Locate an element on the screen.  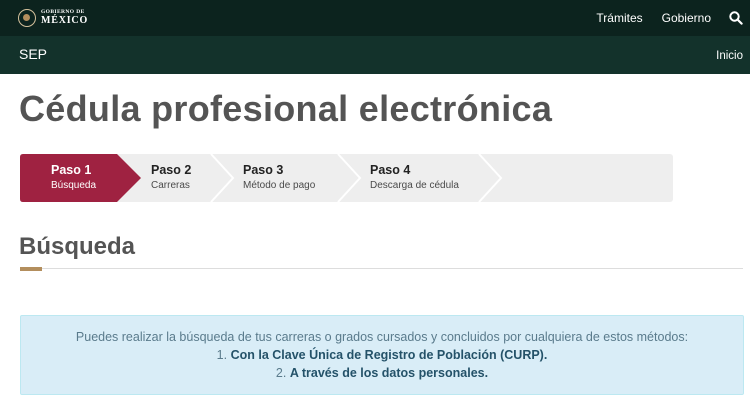
step-4: Paso 4 Descarga de cédula is located at coordinates (414, 177).